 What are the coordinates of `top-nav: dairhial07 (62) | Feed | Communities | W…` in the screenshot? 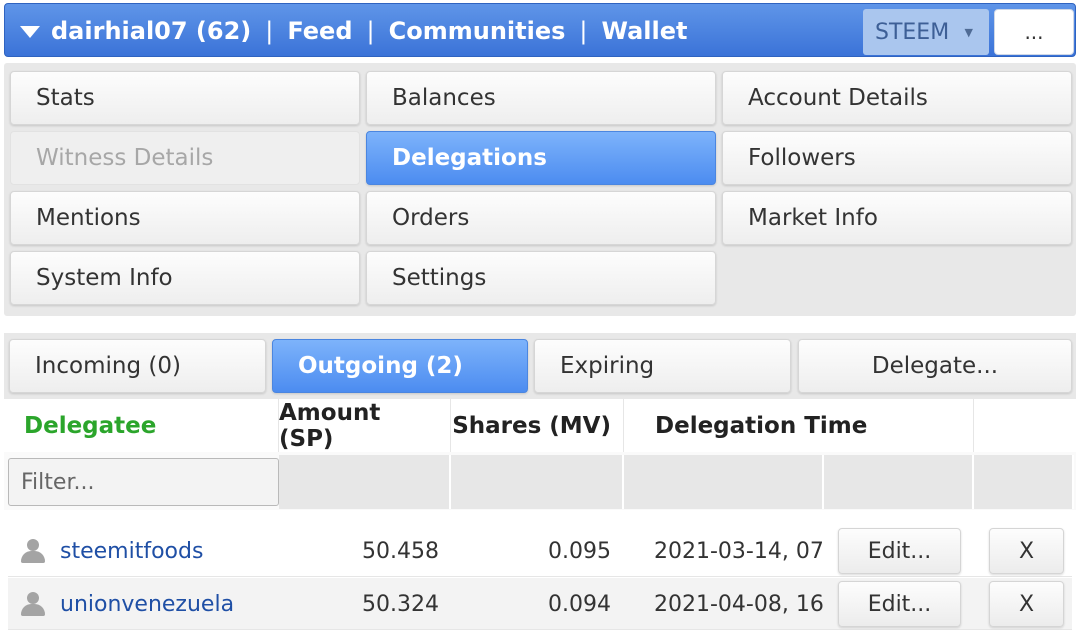 It's located at (369, 31).